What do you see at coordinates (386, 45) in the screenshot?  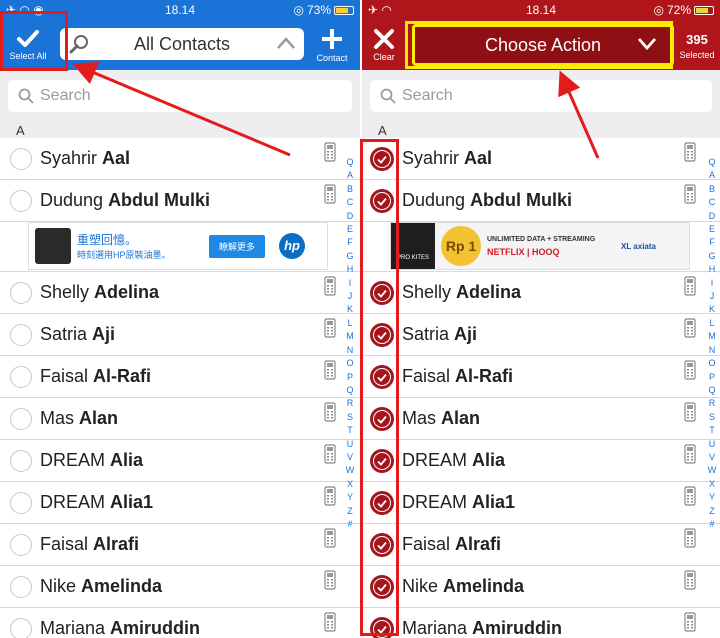 I see `clear-button: Clear` at bounding box center [386, 45].